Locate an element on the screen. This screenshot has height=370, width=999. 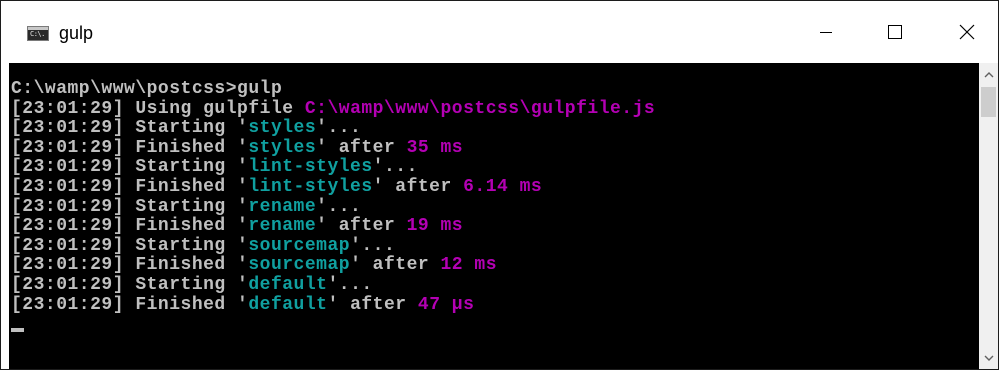
close-icon is located at coordinates (967, 32).